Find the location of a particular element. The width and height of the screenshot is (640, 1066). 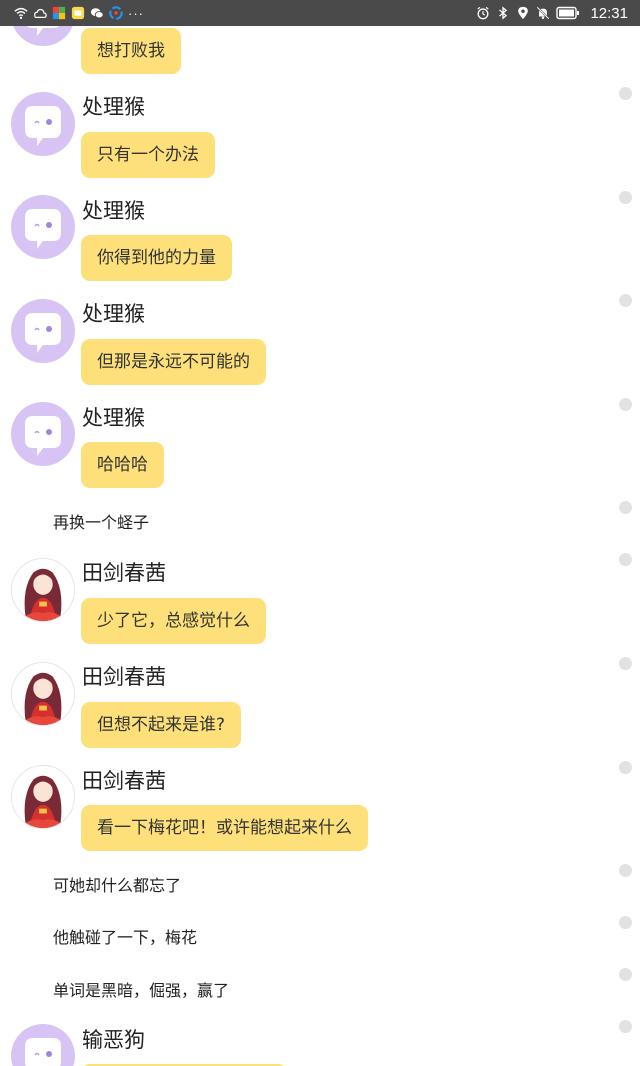

app-yellow-icon is located at coordinates (78, 13).